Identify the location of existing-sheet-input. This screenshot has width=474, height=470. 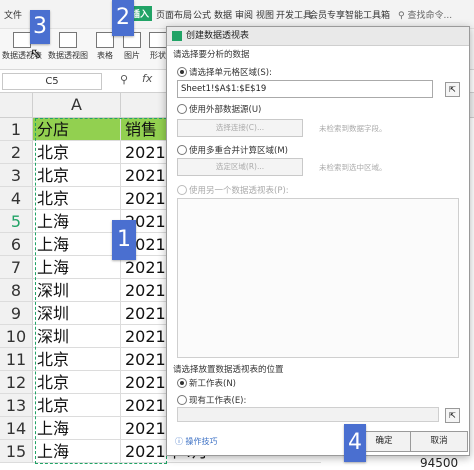
(308, 414).